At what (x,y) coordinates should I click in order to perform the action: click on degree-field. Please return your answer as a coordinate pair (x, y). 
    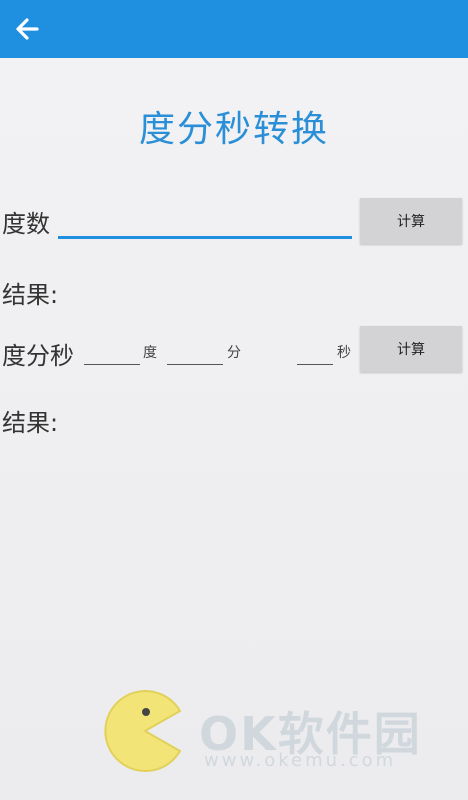
    Looking at the image, I should click on (112, 352).